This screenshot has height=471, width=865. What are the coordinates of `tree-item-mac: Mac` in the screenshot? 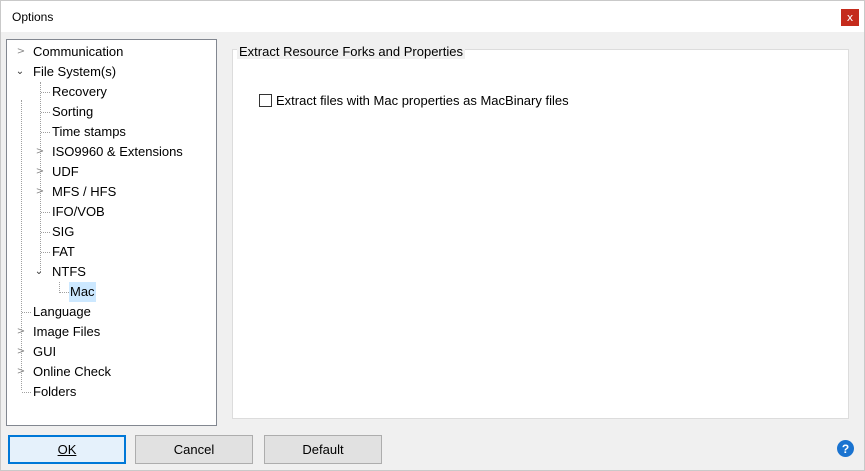 It's located at (111, 292).